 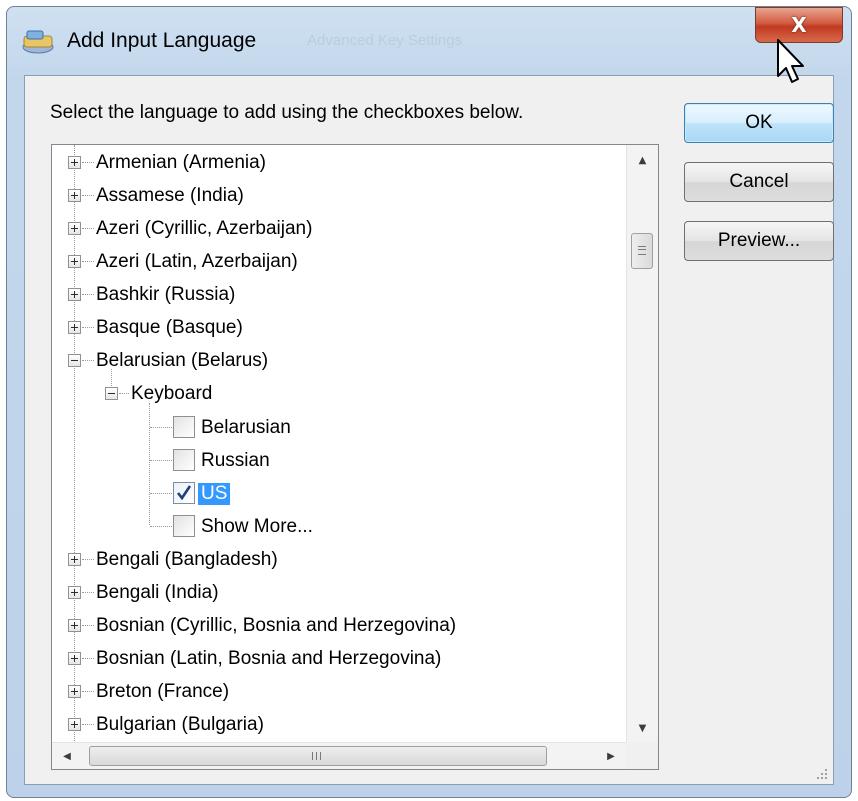 I want to click on language-label: Bulgarian (Bulgaria), so click(x=180, y=724).